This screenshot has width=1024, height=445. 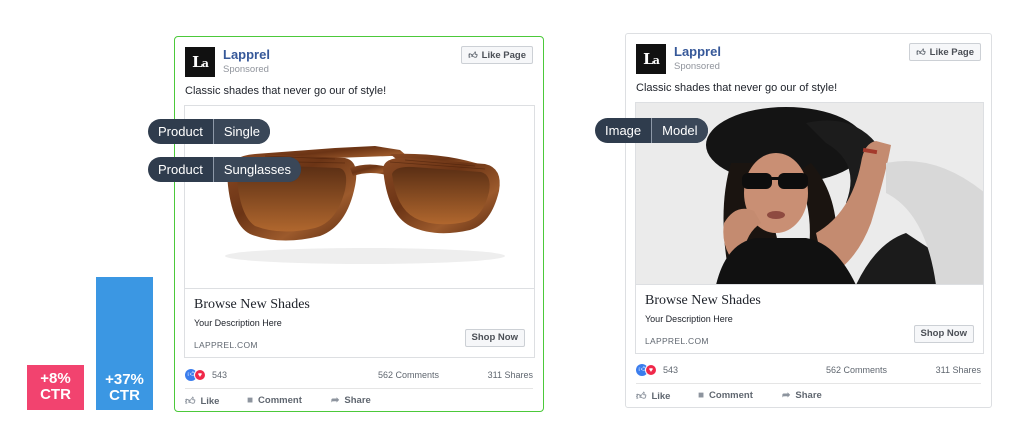 I want to click on tag-image-model: Image Model, so click(x=651, y=130).